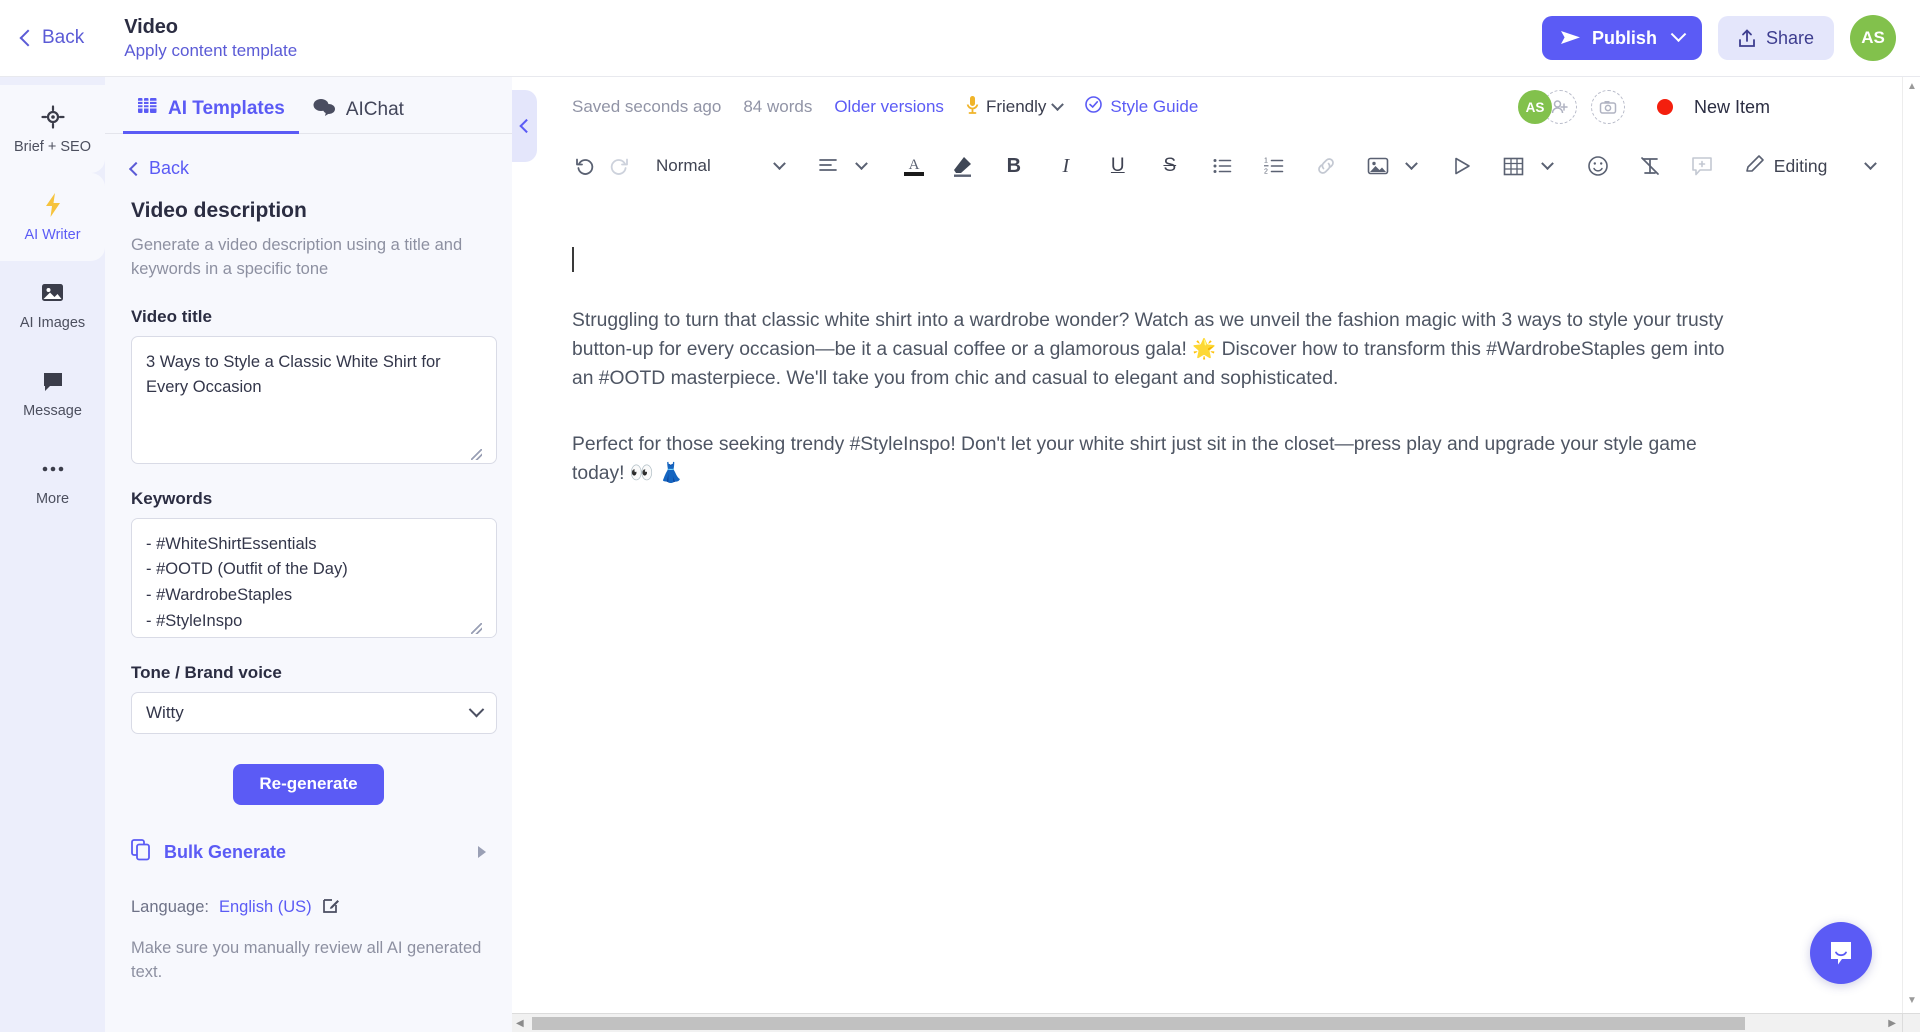  What do you see at coordinates (828, 166) in the screenshot?
I see `align-button` at bounding box center [828, 166].